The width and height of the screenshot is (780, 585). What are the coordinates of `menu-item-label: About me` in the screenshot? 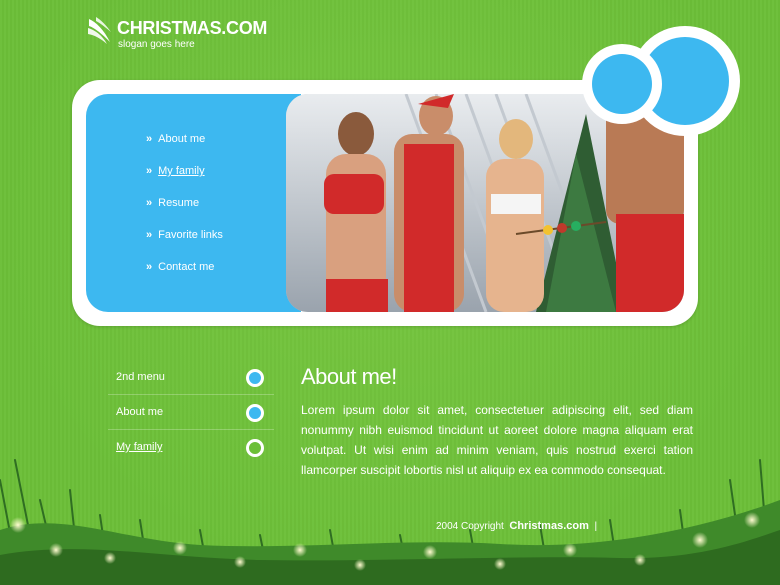 It's located at (182, 139).